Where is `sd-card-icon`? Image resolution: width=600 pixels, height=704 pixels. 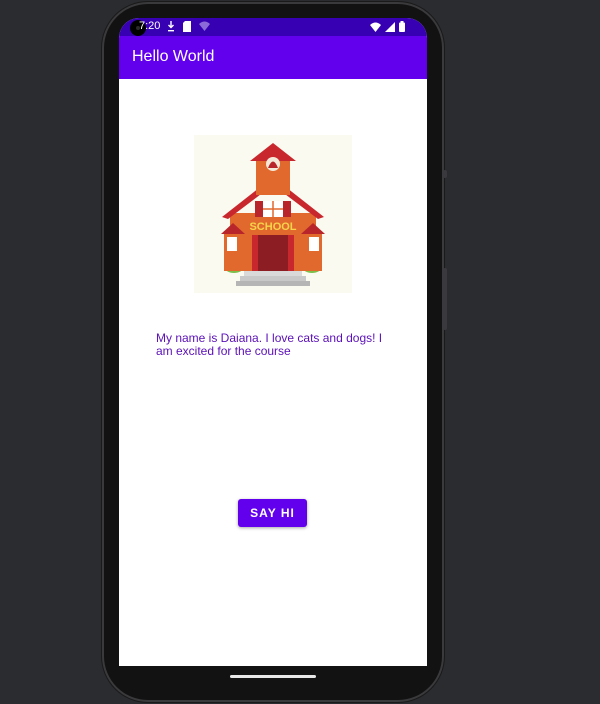
sd-card-icon is located at coordinates (187, 26).